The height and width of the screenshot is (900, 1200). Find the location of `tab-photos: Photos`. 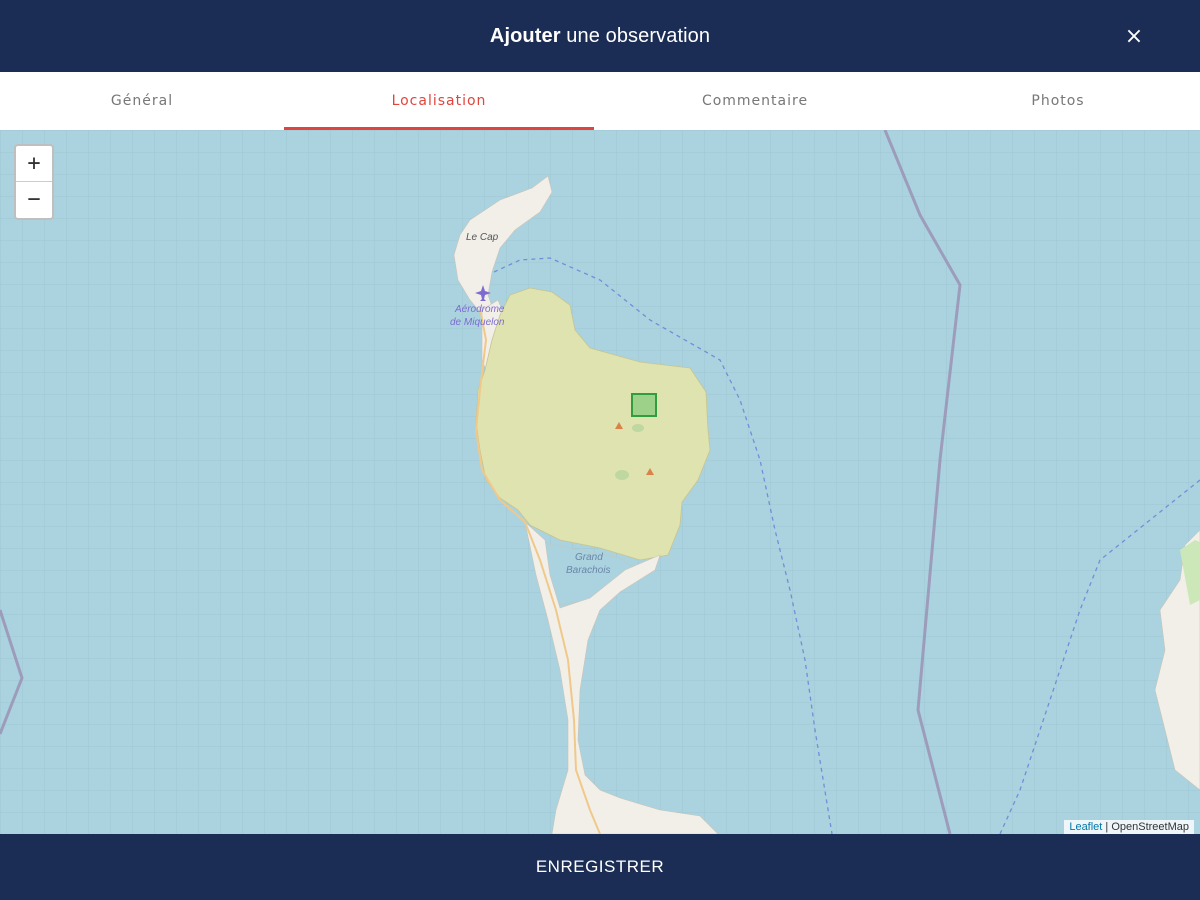

tab-photos: Photos is located at coordinates (1058, 101).